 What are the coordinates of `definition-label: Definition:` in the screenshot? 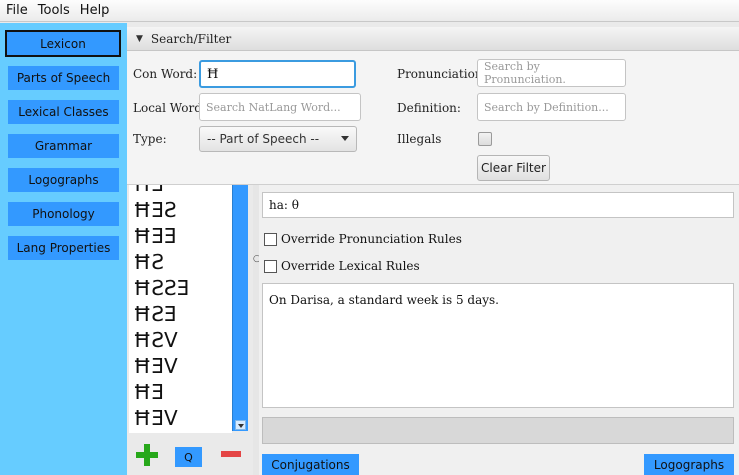 It's located at (429, 108).